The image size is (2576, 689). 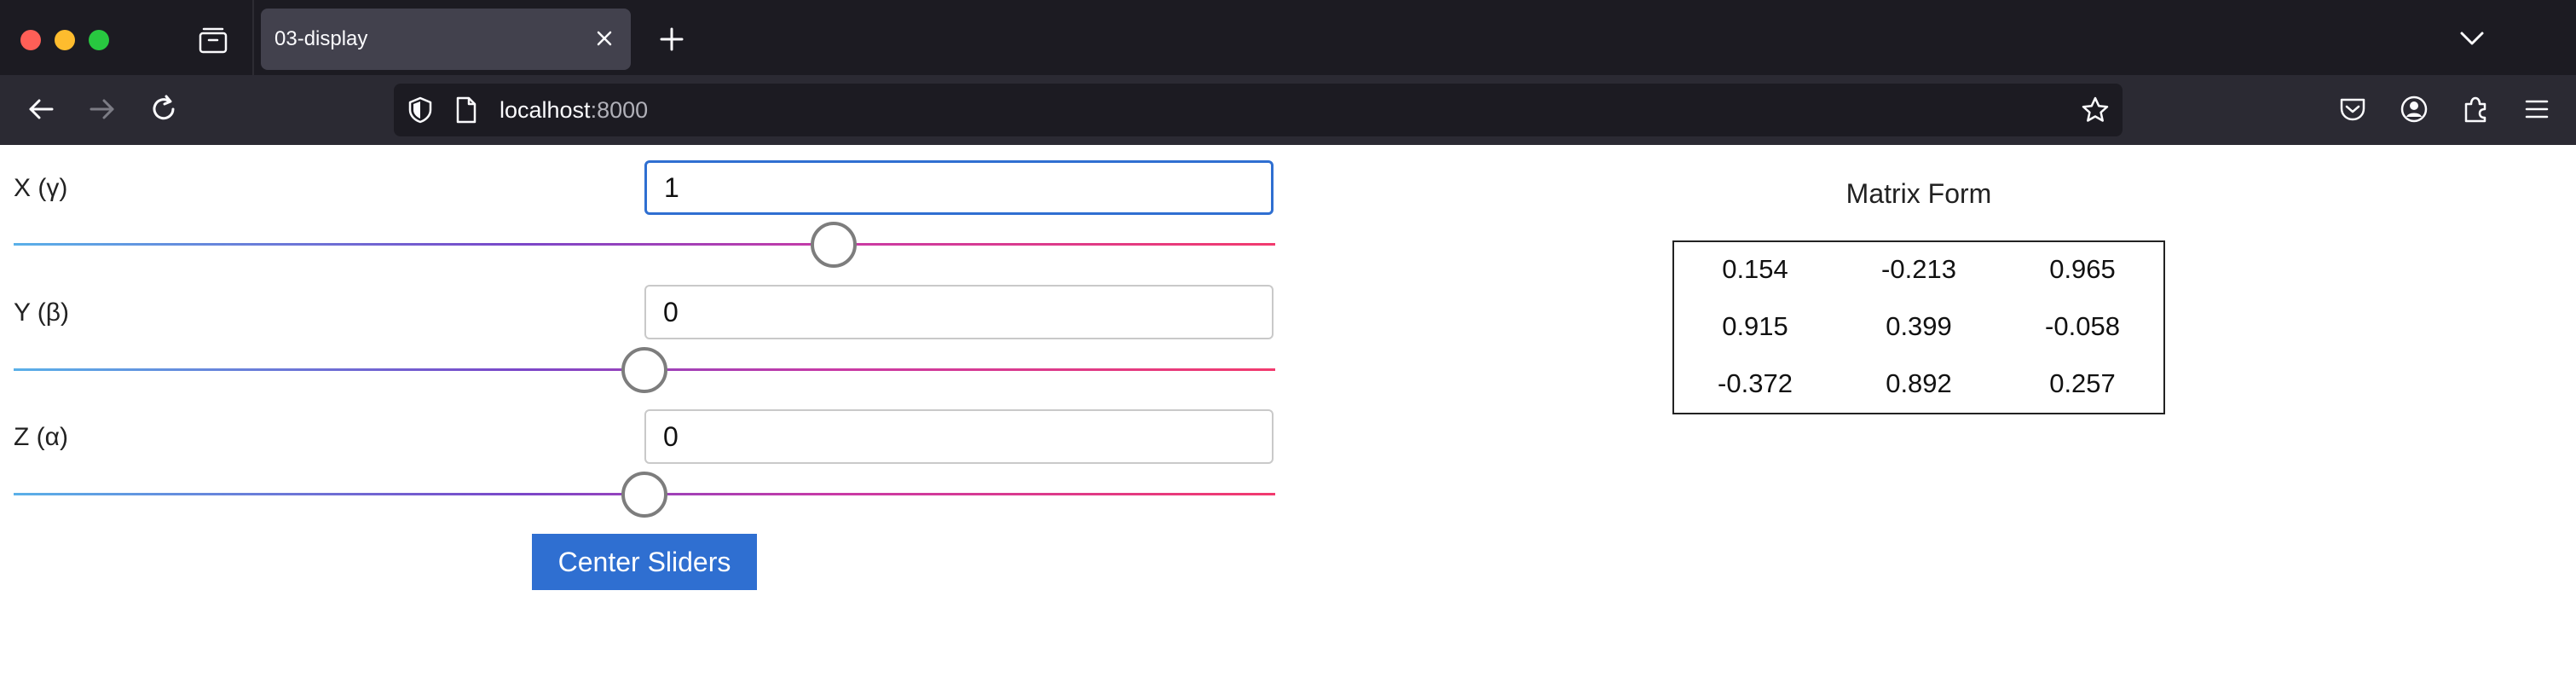 I want to click on matrix-cell: 0.965, so click(x=2082, y=269).